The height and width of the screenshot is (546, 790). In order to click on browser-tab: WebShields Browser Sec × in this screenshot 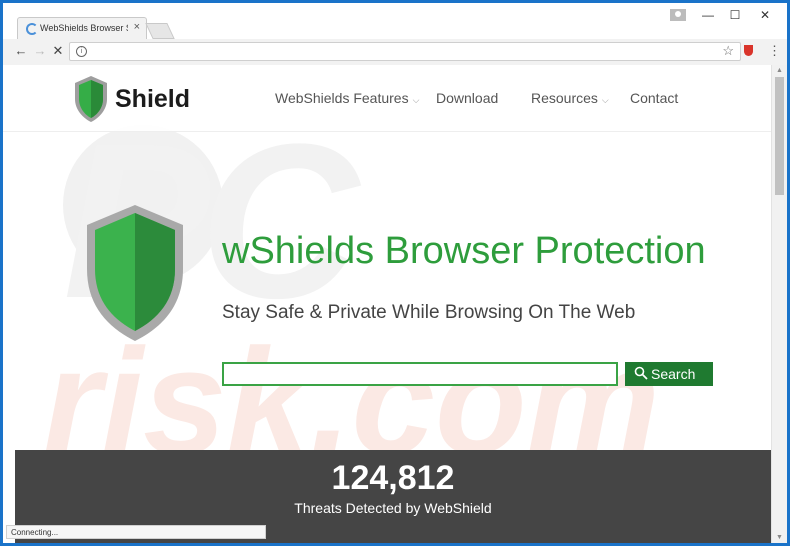, I will do `click(82, 28)`.